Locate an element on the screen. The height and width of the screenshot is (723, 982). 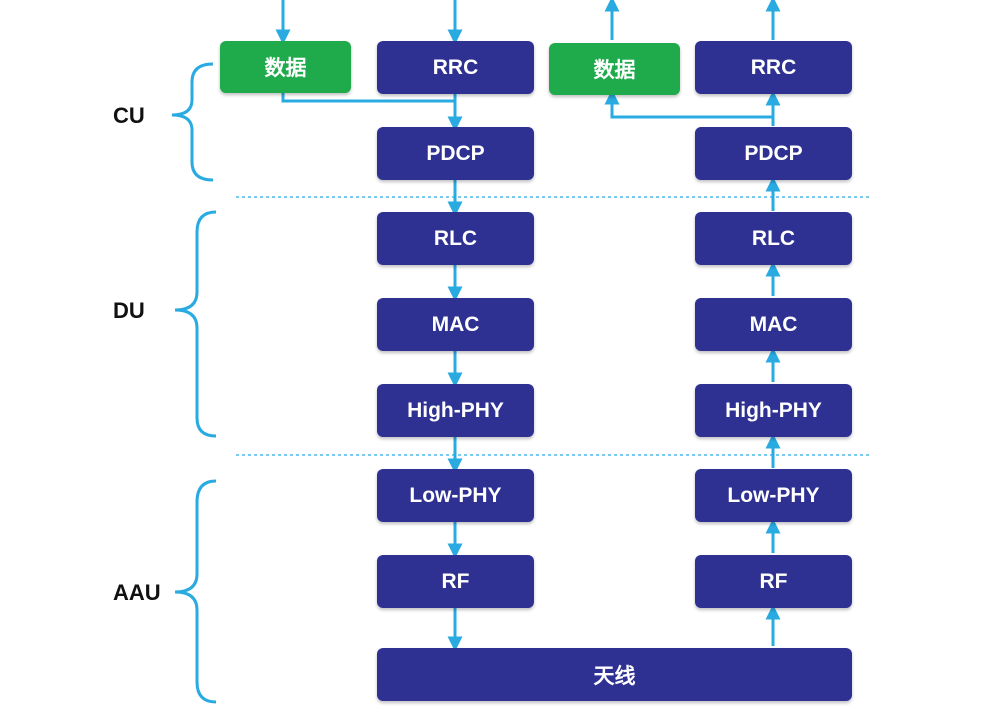
downlink-pdcp-box: PDCP is located at coordinates (455, 153).